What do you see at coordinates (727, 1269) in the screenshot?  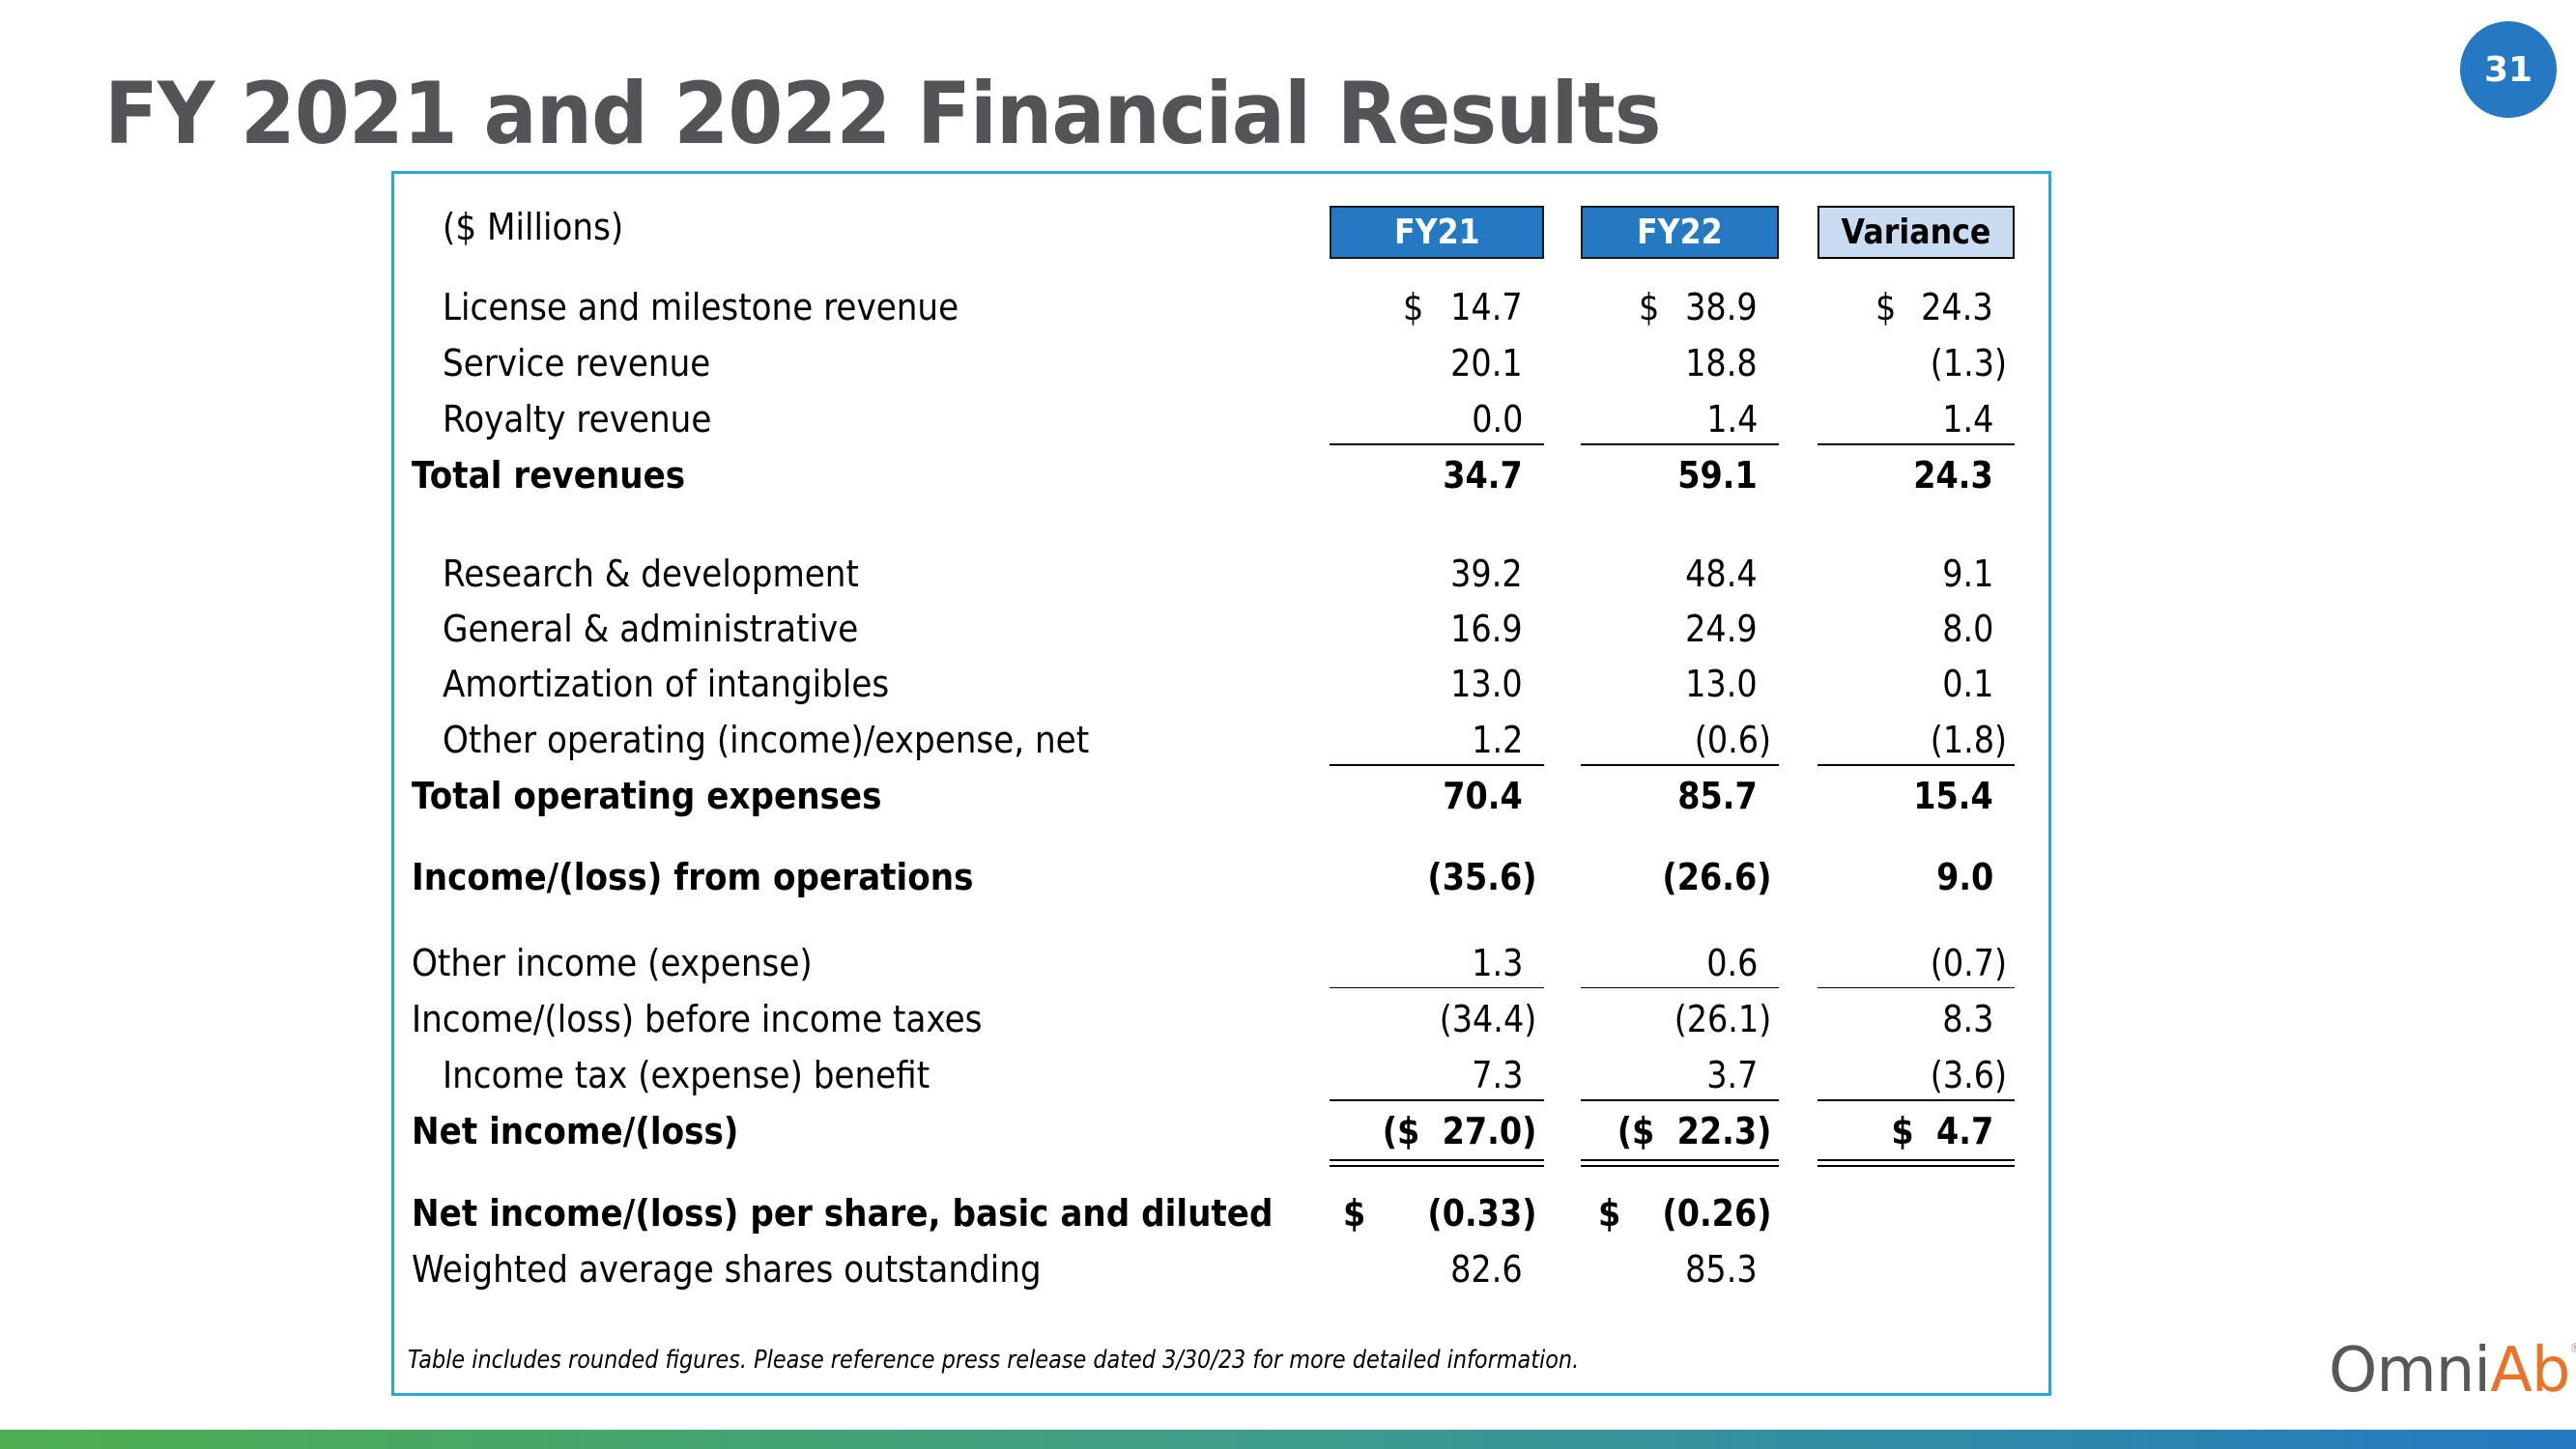 I see `row-label: Weighted average shares outstanding` at bounding box center [727, 1269].